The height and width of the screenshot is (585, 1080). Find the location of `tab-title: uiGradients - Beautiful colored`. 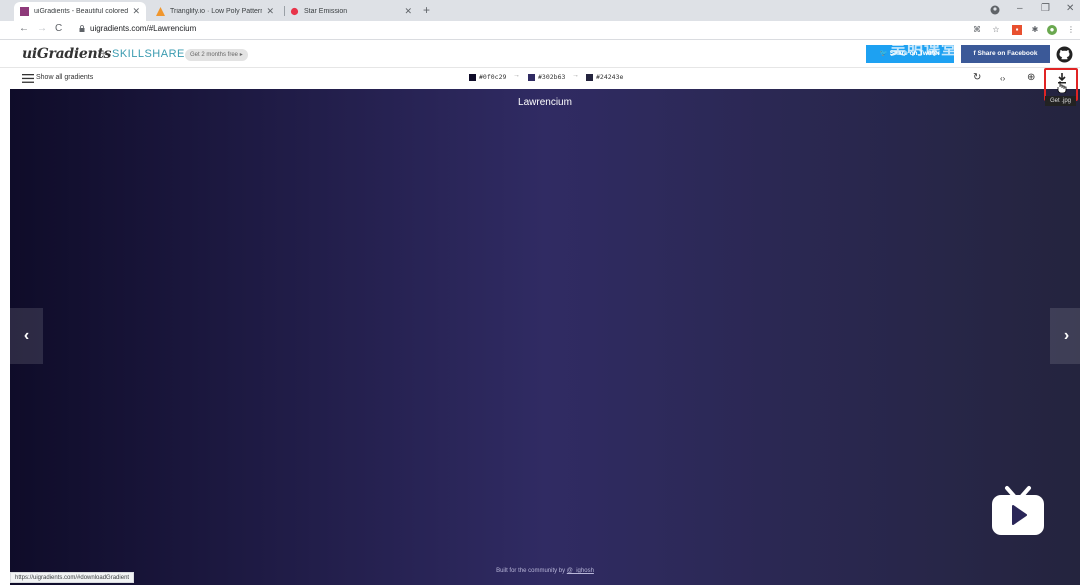

tab-title: uiGradients - Beautiful colored is located at coordinates (81, 11).